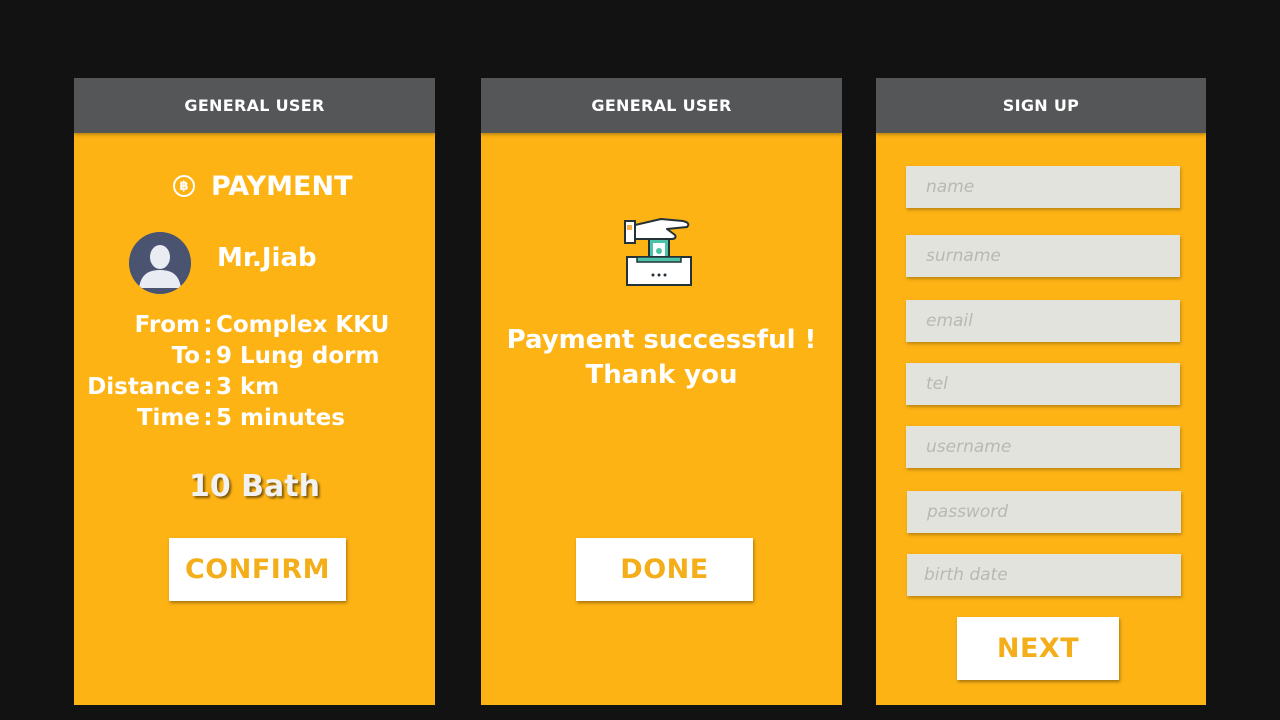 The width and height of the screenshot is (1280, 720). Describe the element at coordinates (661, 253) in the screenshot. I see `hand-deposit-money-icon` at that location.